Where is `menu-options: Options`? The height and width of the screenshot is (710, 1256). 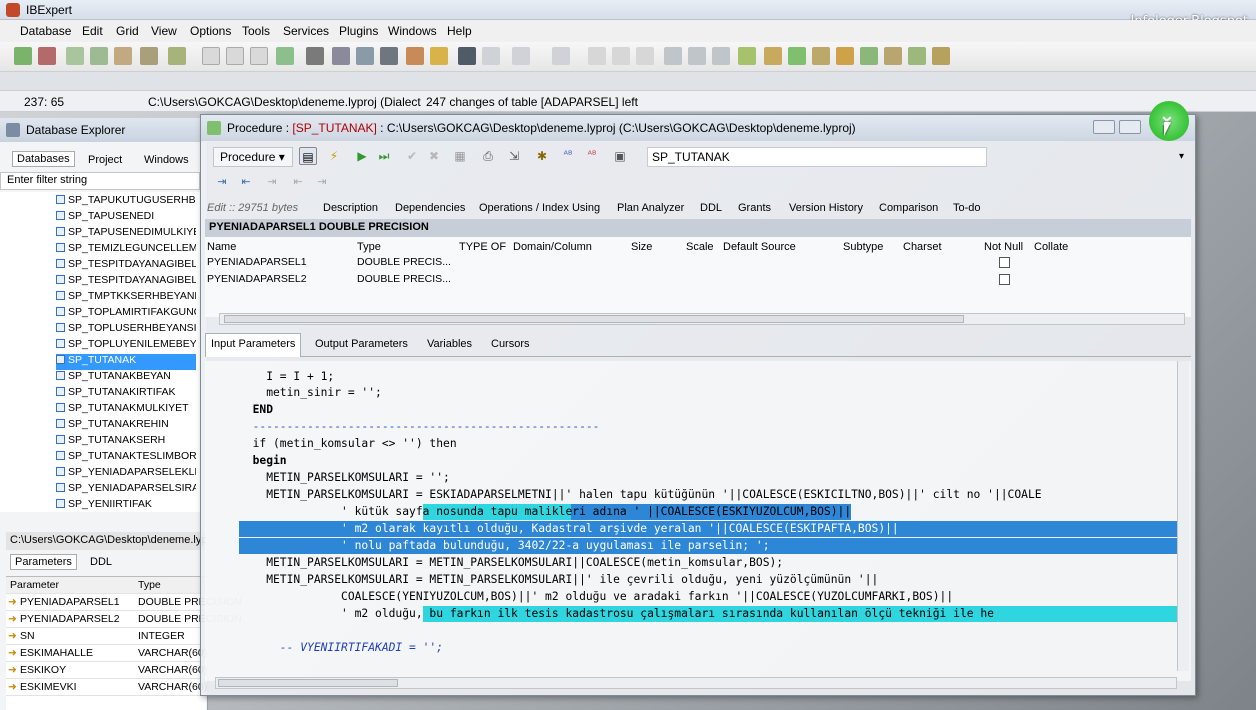
menu-options: Options is located at coordinates (210, 31).